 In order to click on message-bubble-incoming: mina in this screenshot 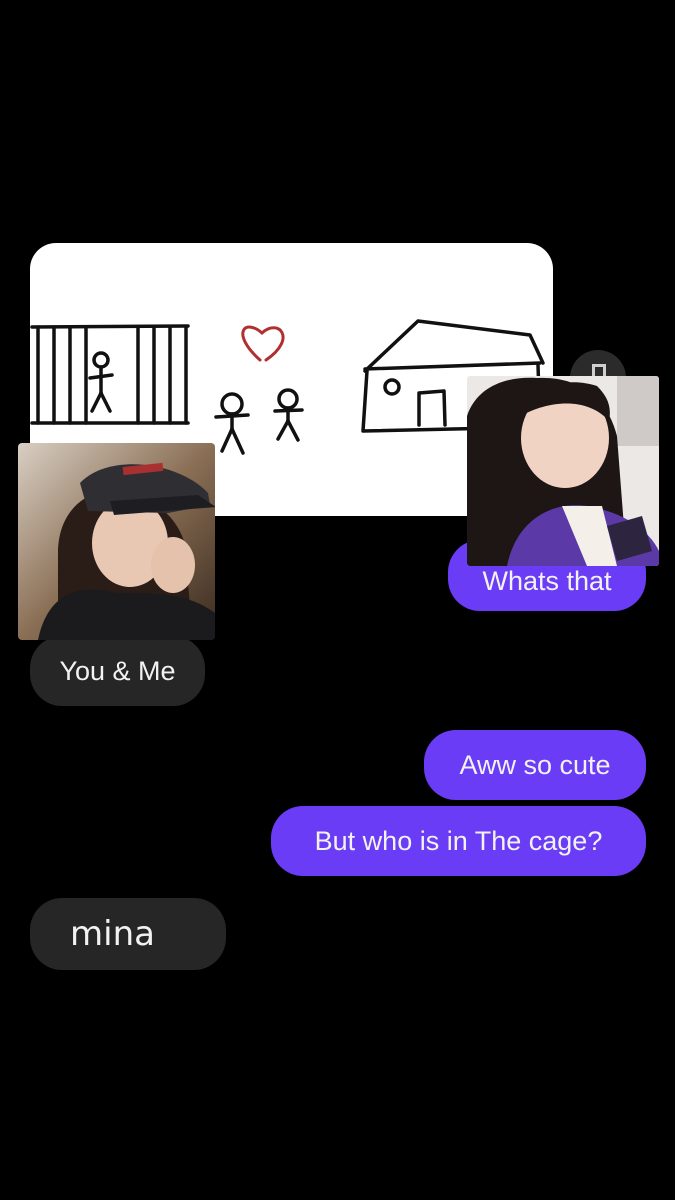, I will do `click(128, 934)`.